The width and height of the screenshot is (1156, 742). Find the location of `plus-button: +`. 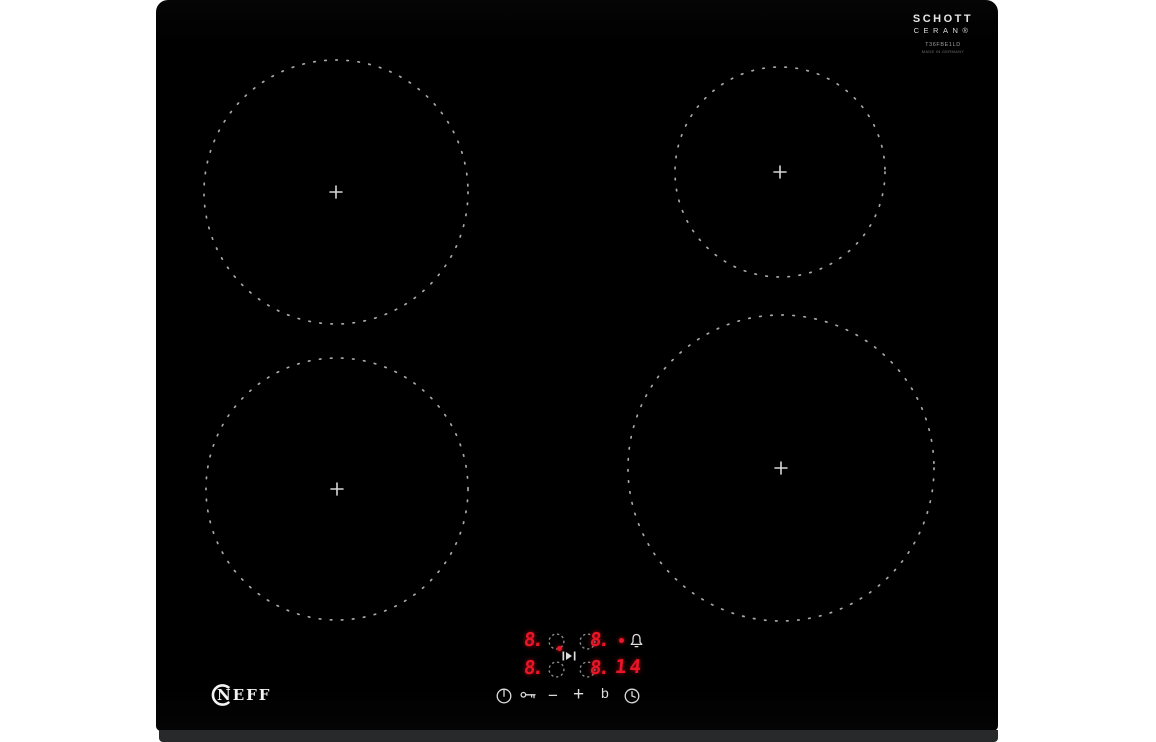

plus-button: + is located at coordinates (578, 694).